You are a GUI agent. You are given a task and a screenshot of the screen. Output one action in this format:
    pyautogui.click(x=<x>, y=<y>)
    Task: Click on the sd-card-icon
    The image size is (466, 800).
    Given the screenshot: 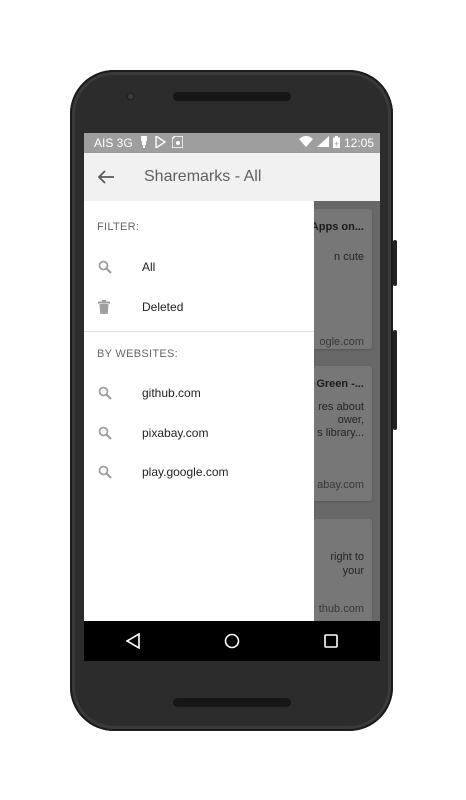 What is the action you would take?
    pyautogui.click(x=177, y=142)
    